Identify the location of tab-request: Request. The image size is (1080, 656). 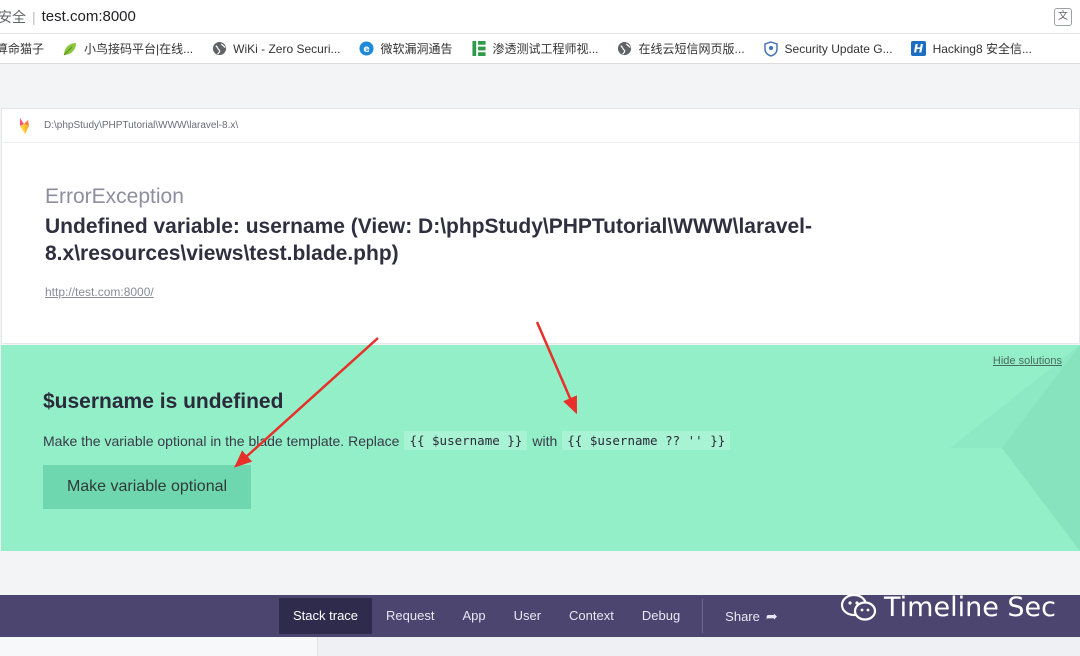
(410, 616).